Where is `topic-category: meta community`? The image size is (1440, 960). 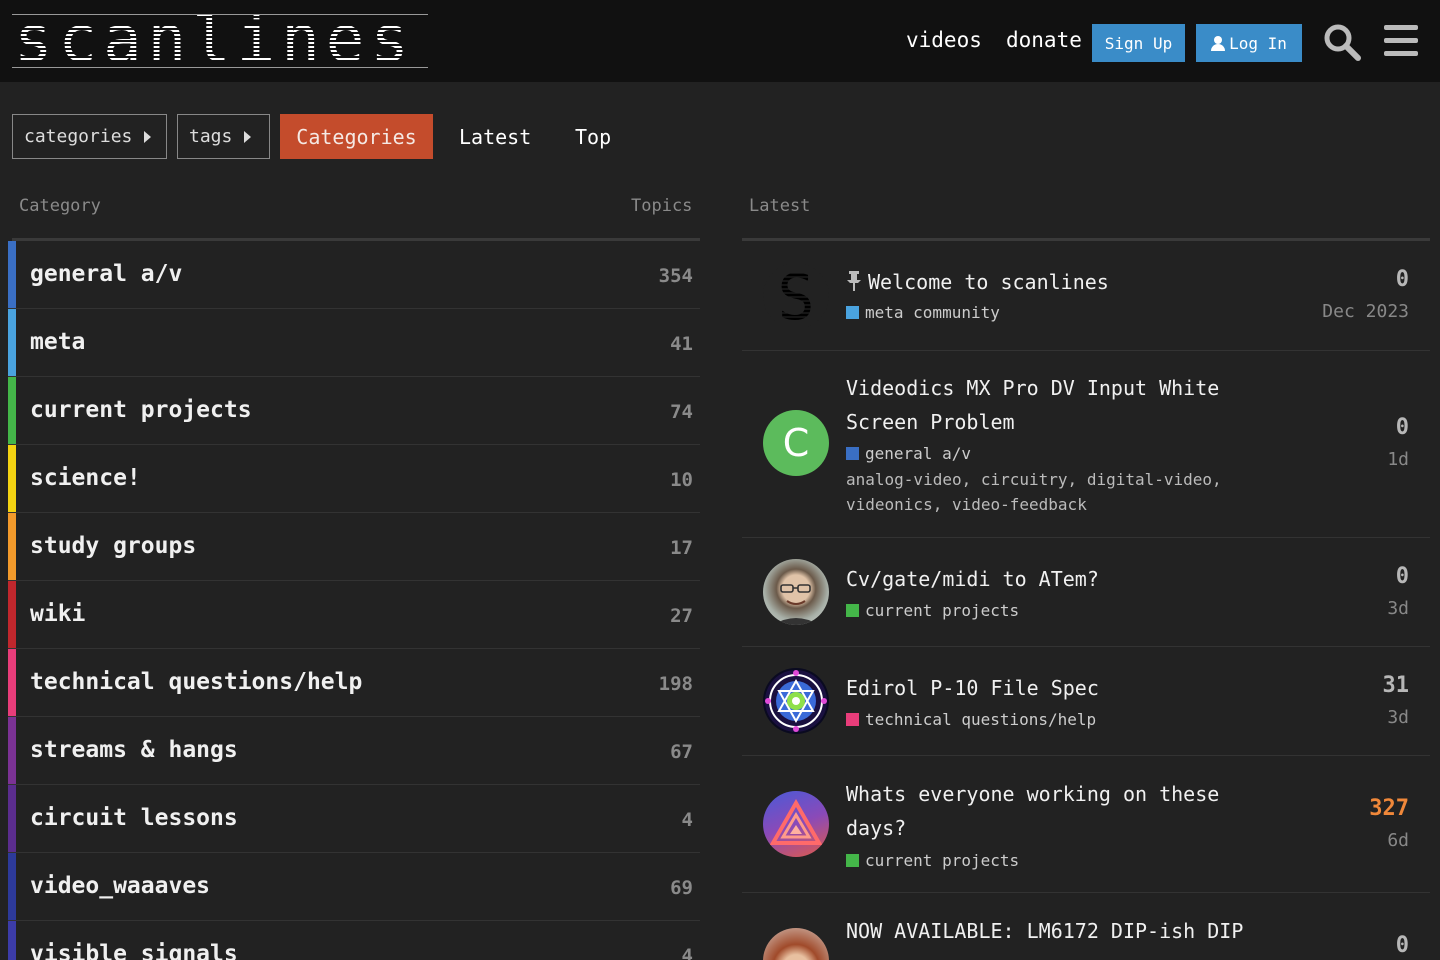 topic-category: meta community is located at coordinates (923, 312).